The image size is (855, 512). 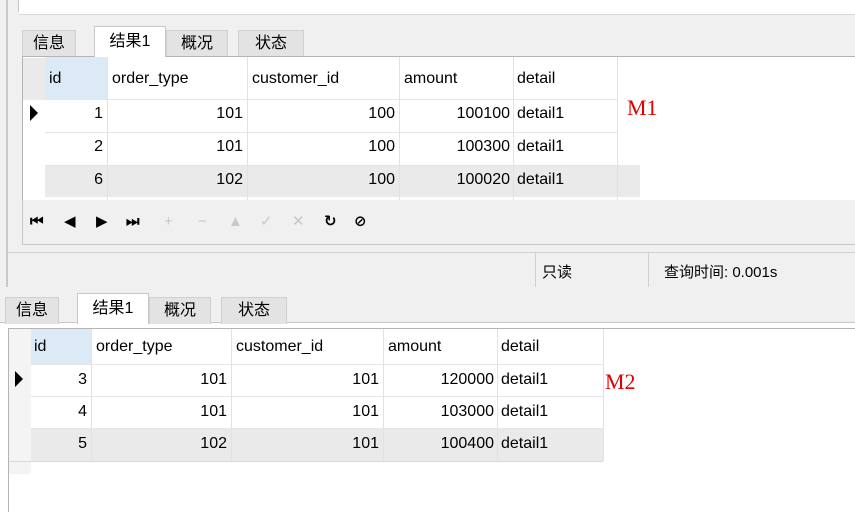 I want to click on cell-id: 5, so click(x=59, y=444).